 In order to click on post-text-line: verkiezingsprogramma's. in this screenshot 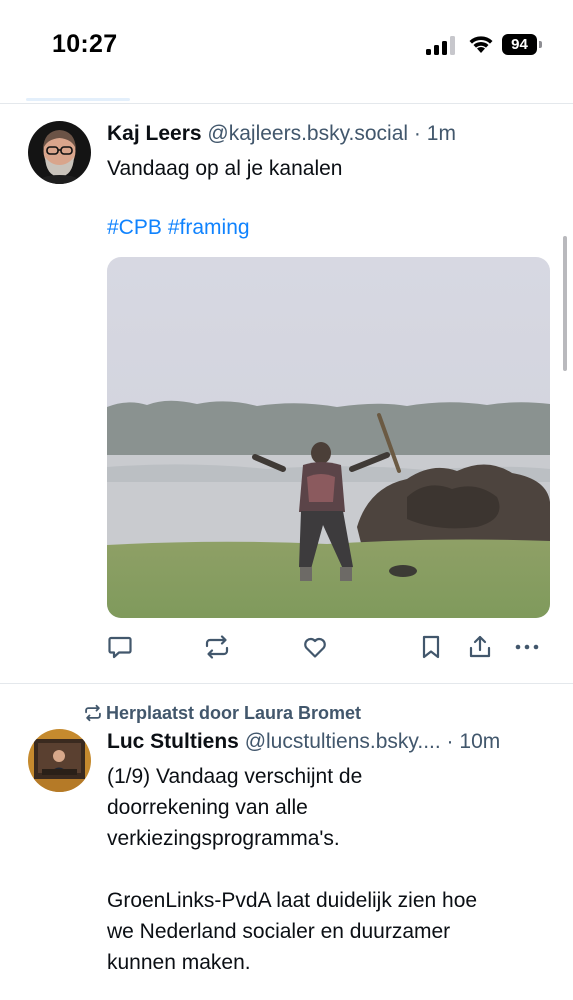, I will do `click(223, 838)`.